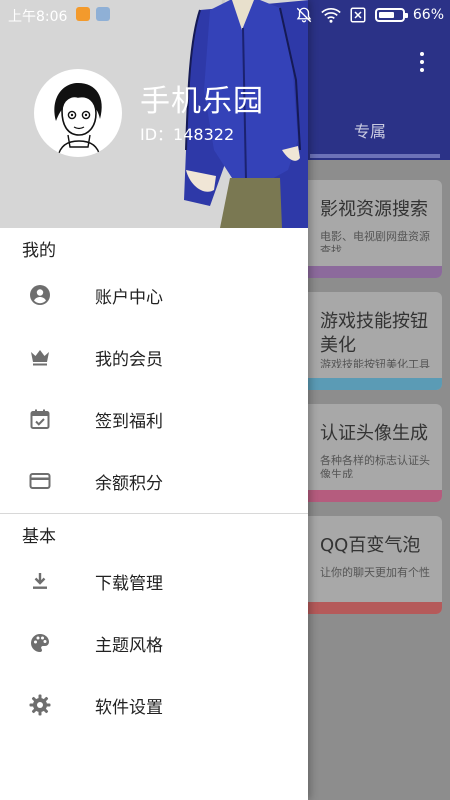  What do you see at coordinates (129, 298) in the screenshot?
I see `drawer-item-label: 账户中心` at bounding box center [129, 298].